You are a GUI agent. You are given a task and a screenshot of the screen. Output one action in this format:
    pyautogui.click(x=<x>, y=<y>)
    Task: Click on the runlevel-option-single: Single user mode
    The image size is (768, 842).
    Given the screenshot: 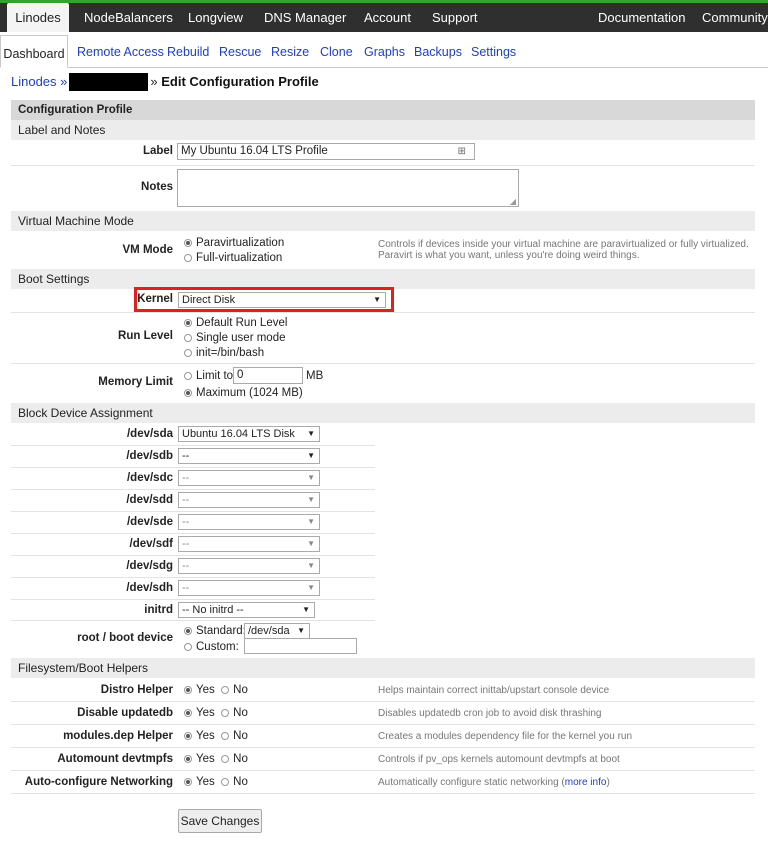 What is the action you would take?
    pyautogui.click(x=235, y=338)
    